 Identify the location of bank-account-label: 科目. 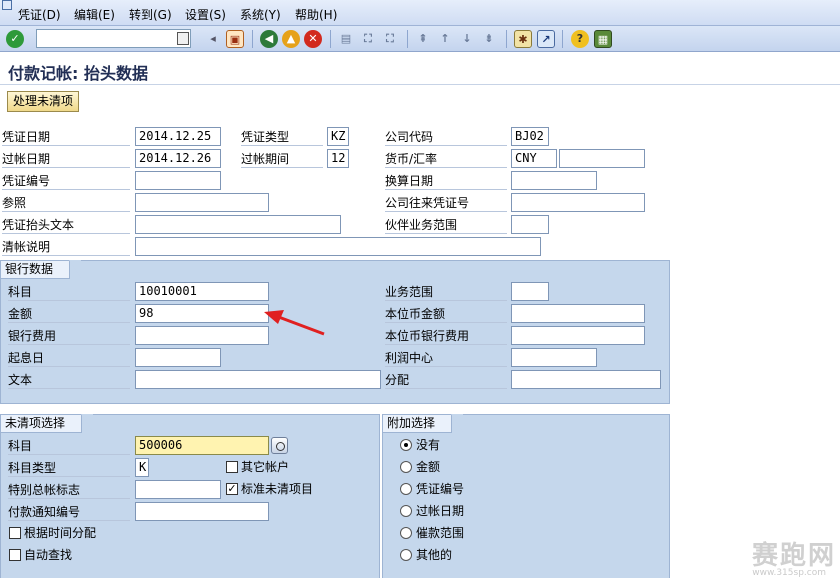
(69, 292).